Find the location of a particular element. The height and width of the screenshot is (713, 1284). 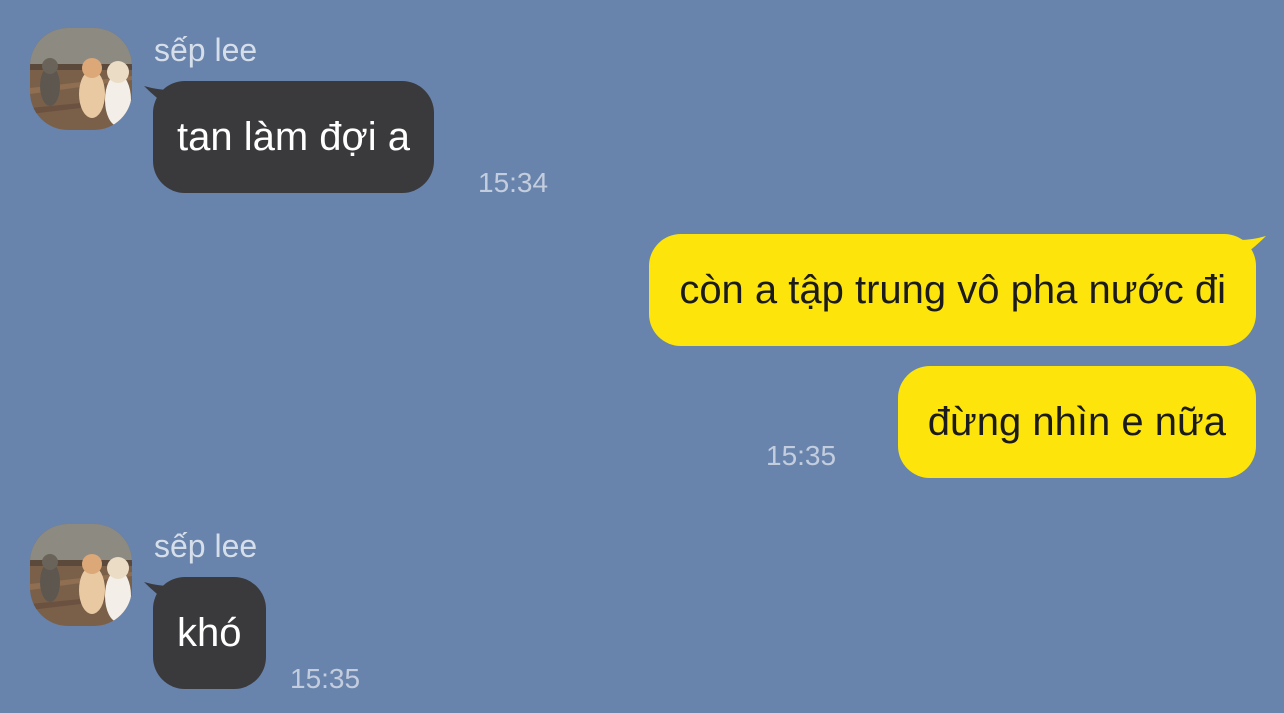

message-text: khó is located at coordinates (209, 633).